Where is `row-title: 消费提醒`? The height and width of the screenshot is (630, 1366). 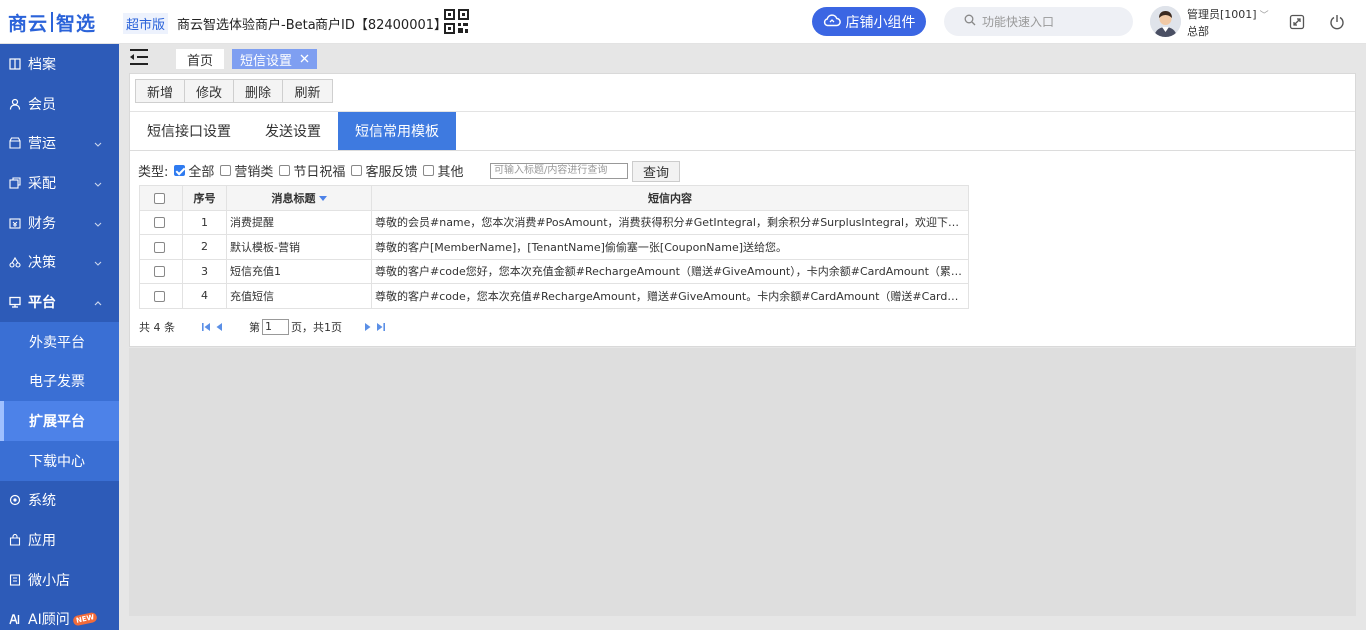 row-title: 消费提醒 is located at coordinates (299, 222).